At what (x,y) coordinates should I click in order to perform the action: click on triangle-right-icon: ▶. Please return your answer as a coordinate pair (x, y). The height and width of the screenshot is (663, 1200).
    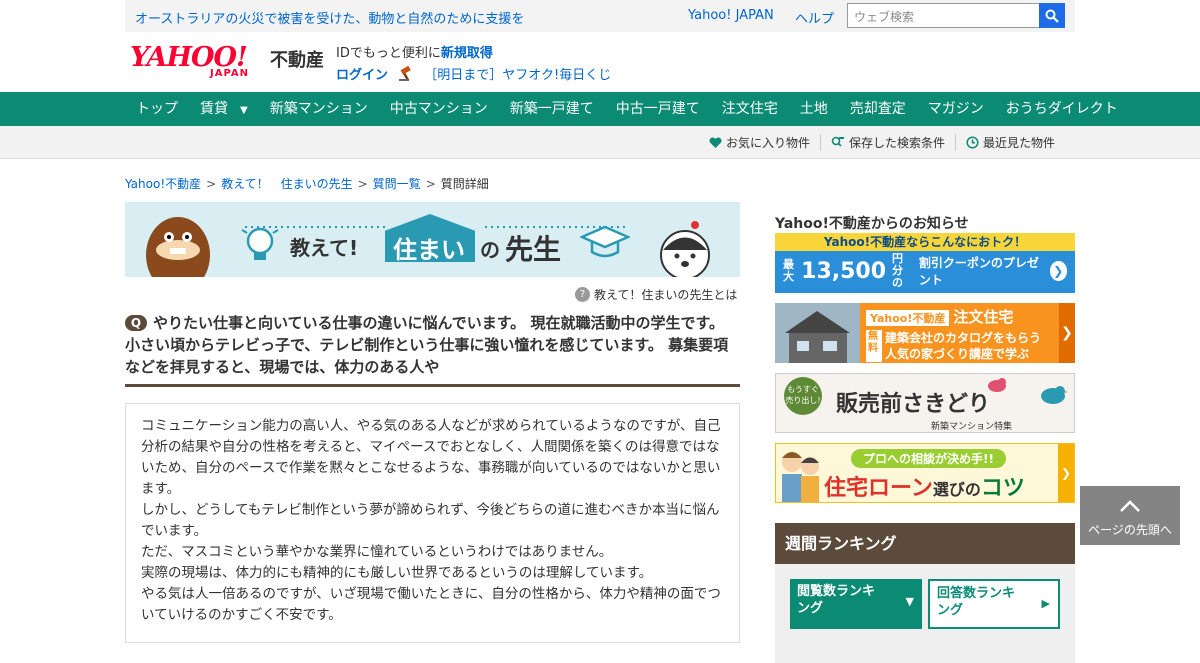
    Looking at the image, I should click on (1045, 603).